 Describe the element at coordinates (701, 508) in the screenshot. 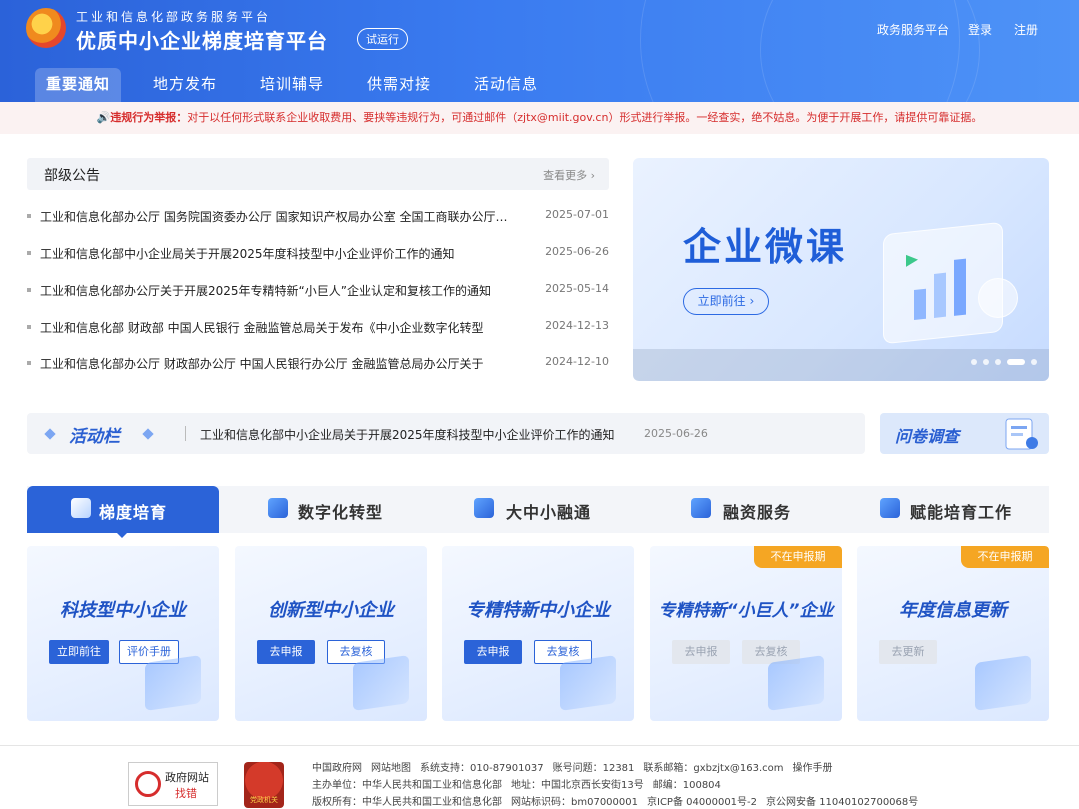

I see `coin-icon` at that location.